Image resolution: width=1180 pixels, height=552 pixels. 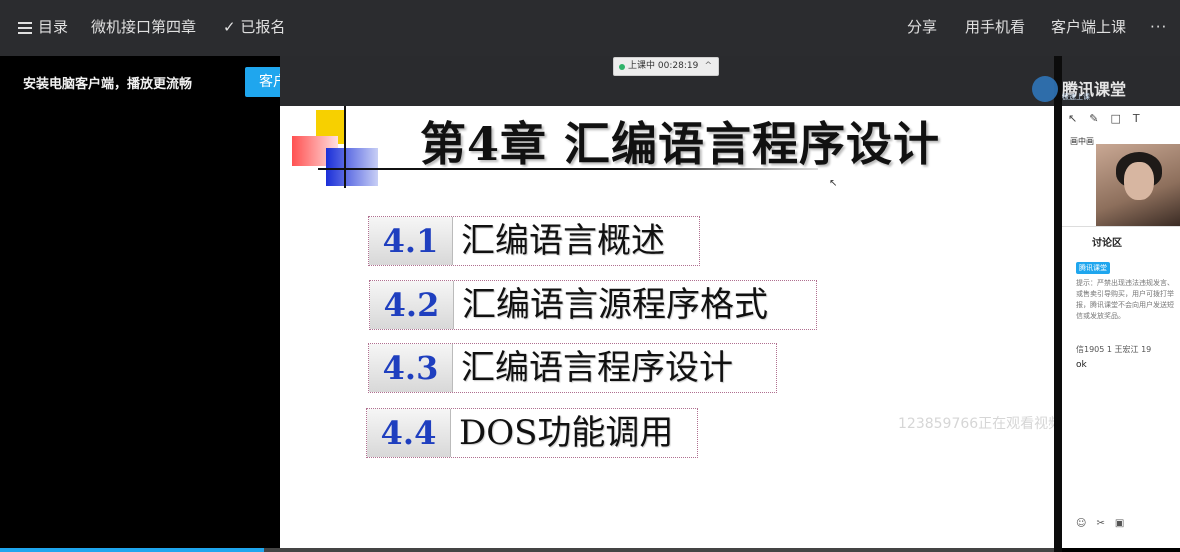 I want to click on playback-progress-bar, so click(x=527, y=550).